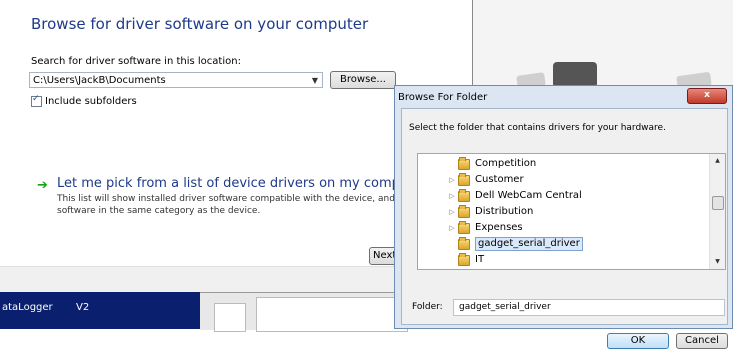  I want to click on tree-item: ▷ Dell WebCam Central, so click(515, 196).